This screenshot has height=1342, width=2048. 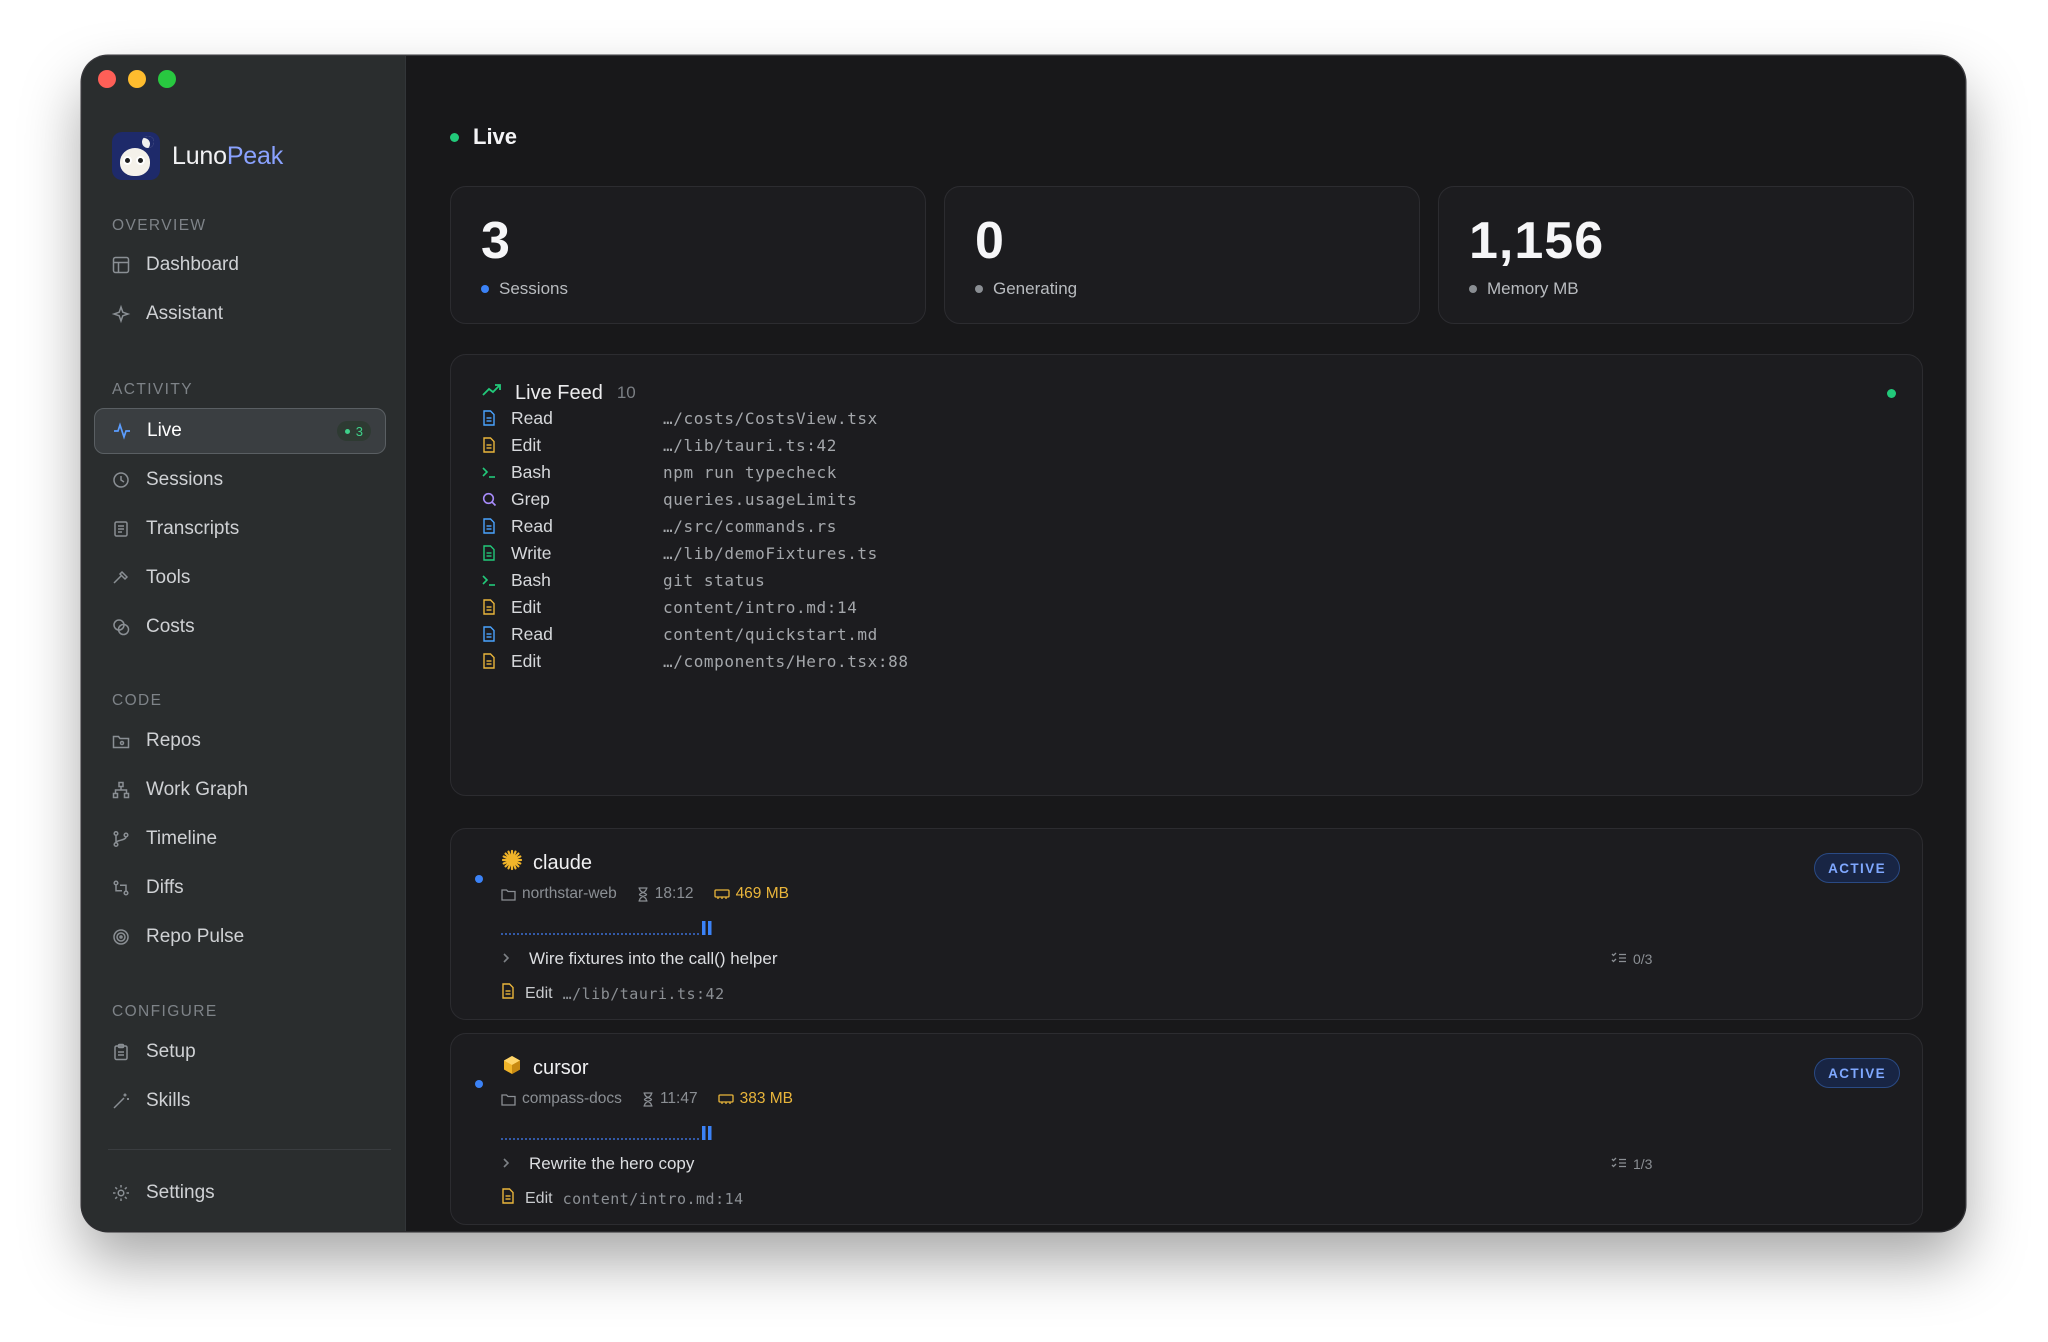 What do you see at coordinates (136, 156) in the screenshot?
I see `owl-logo` at bounding box center [136, 156].